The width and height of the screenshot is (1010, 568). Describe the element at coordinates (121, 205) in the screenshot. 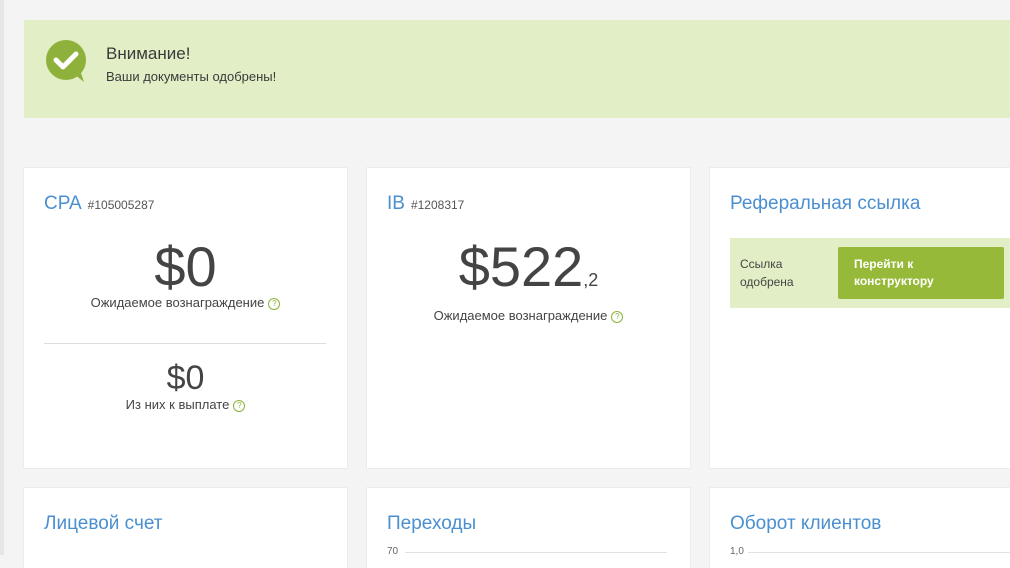

I see `cpa-number: #105005287` at that location.